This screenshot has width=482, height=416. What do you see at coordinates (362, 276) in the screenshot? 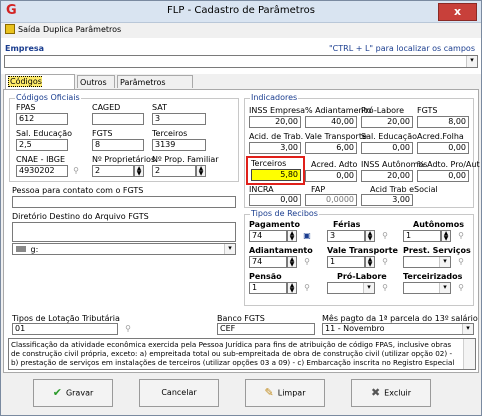
I see `pro-labore-recibo-label: Pró-Labore` at bounding box center [362, 276].